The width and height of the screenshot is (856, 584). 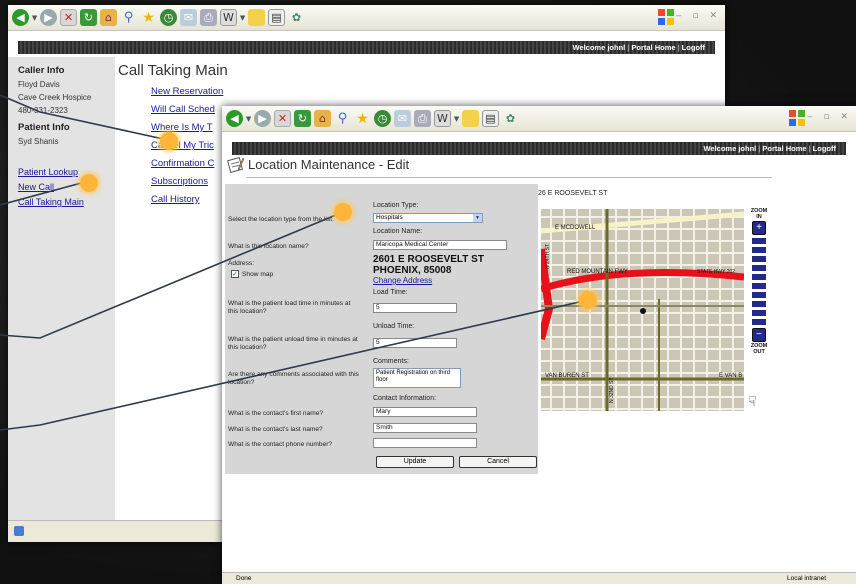 What do you see at coordinates (276, 413) in the screenshot?
I see `first-name-question: What is the contact's first name?` at bounding box center [276, 413].